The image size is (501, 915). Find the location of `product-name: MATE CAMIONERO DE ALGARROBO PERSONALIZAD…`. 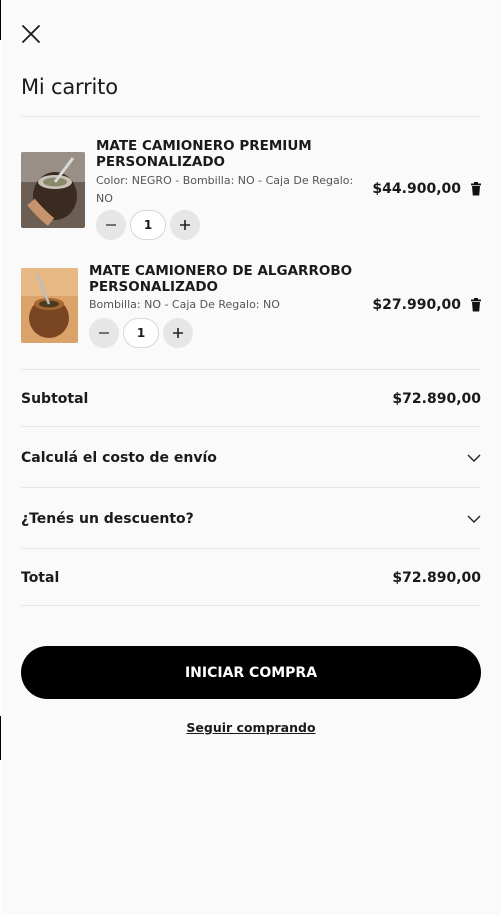

product-name: MATE CAMIONERO DE ALGARROBO PERSONALIZAD… is located at coordinates (224, 279).